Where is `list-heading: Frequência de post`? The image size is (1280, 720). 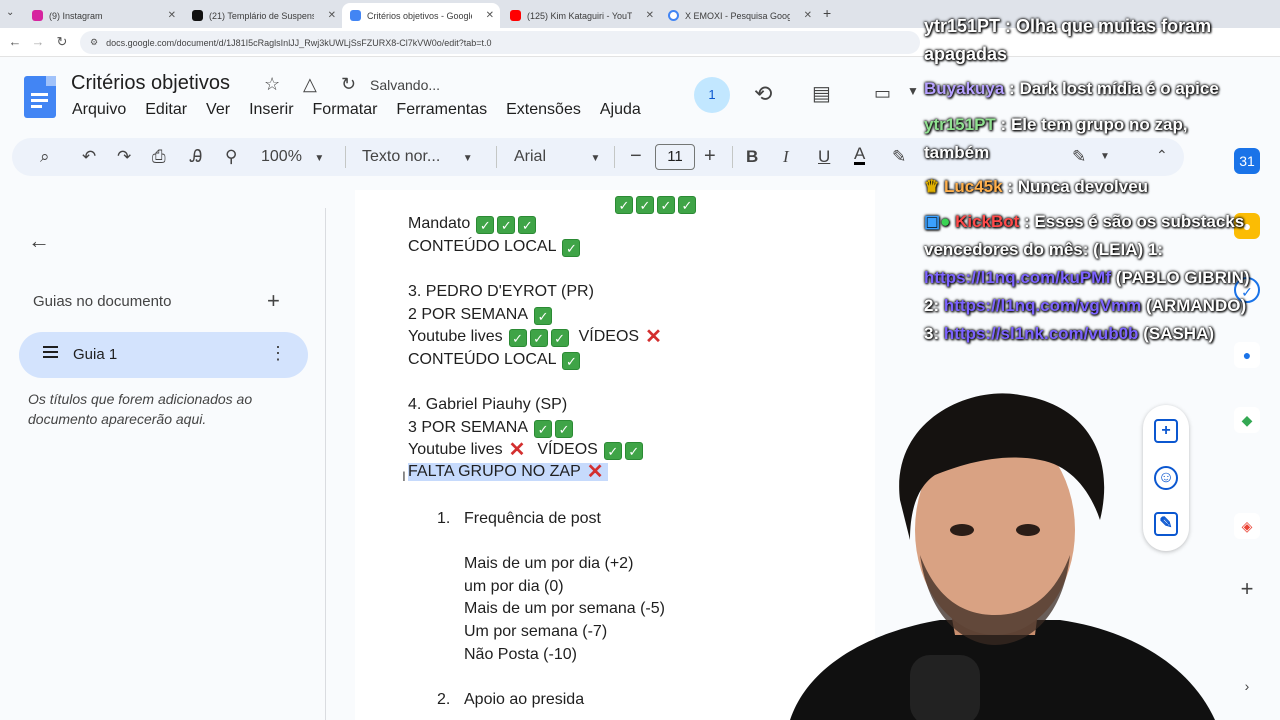 list-heading: Frequência de post is located at coordinates (532, 518).